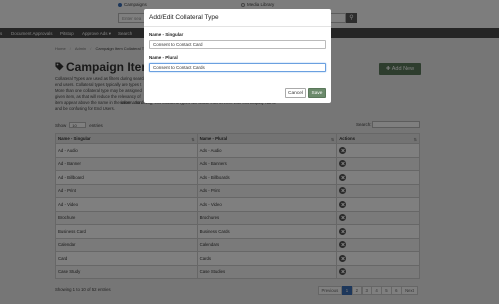 The height and width of the screenshot is (304, 499). What do you see at coordinates (237, 67) in the screenshot?
I see `plural-name-input: Consent to Contact Cards` at bounding box center [237, 67].